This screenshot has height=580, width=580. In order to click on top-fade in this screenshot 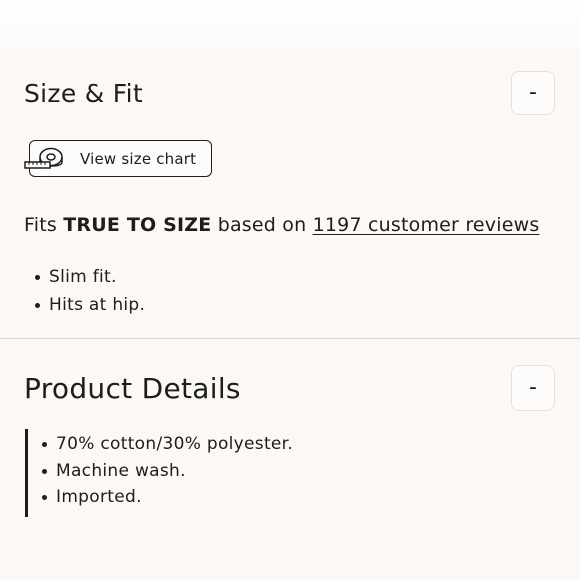, I will do `click(290, 31)`.